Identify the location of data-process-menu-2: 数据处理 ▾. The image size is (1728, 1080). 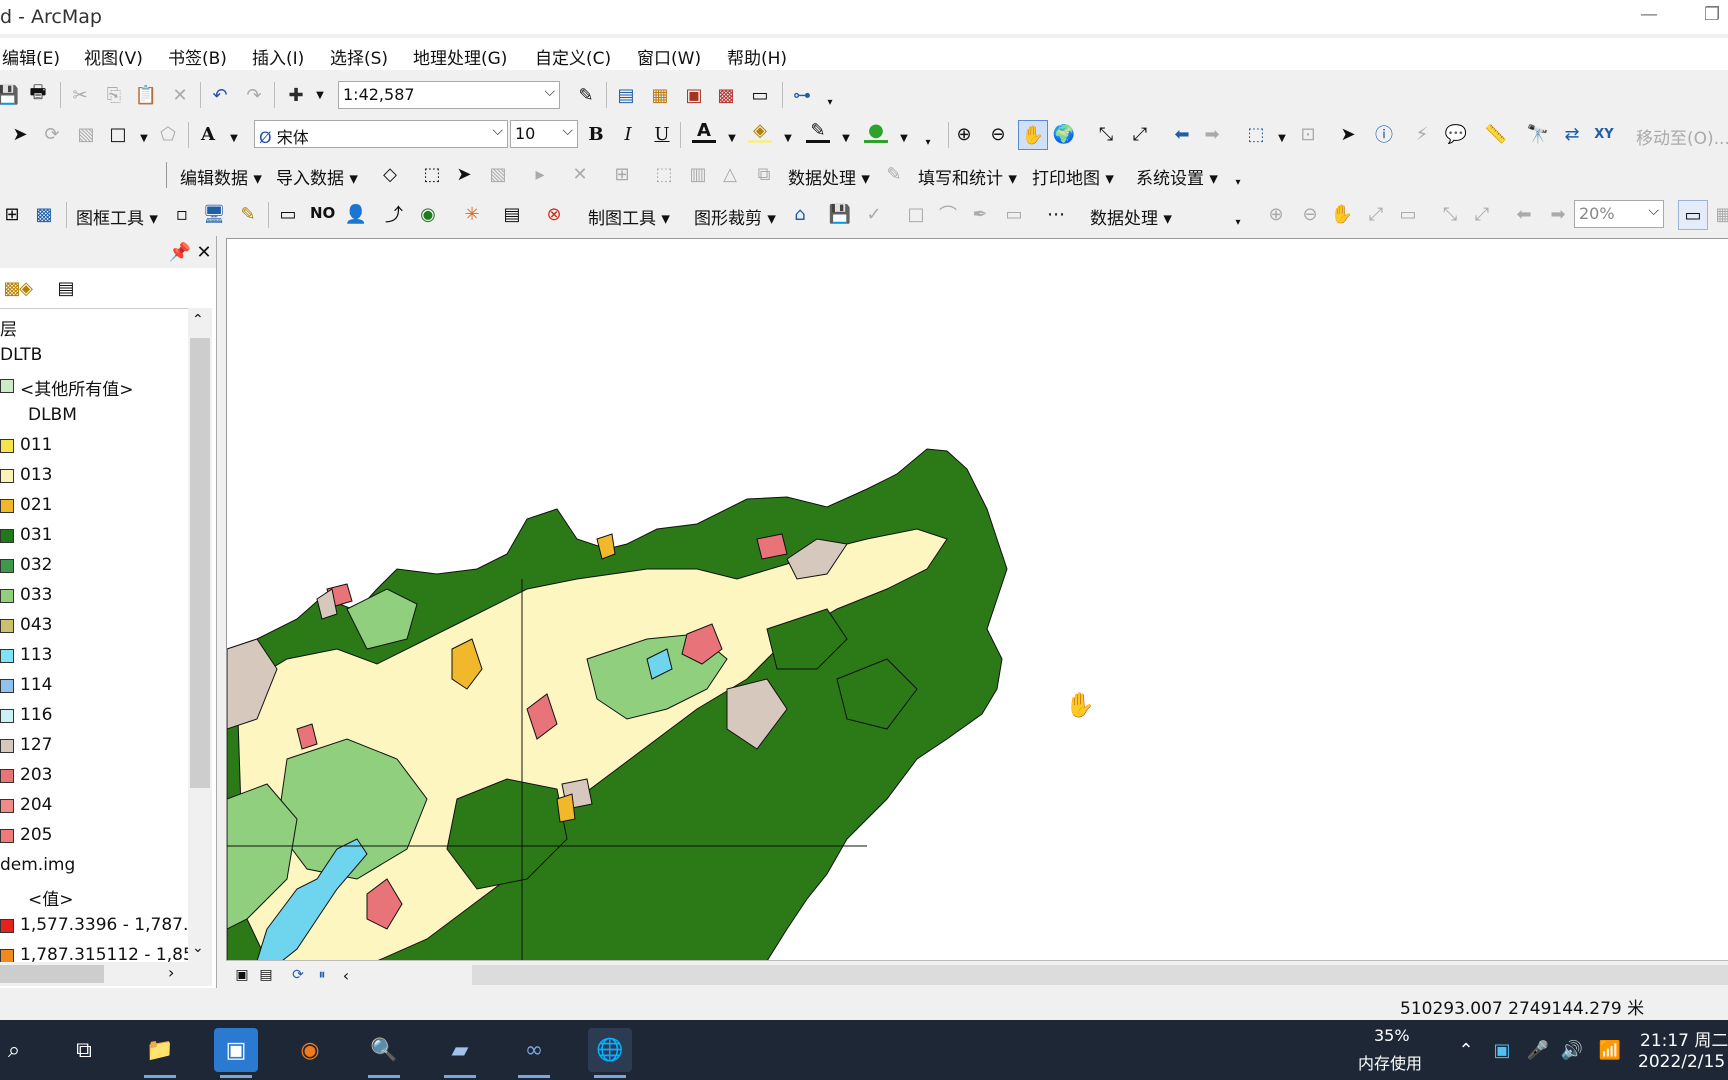
(1131, 216).